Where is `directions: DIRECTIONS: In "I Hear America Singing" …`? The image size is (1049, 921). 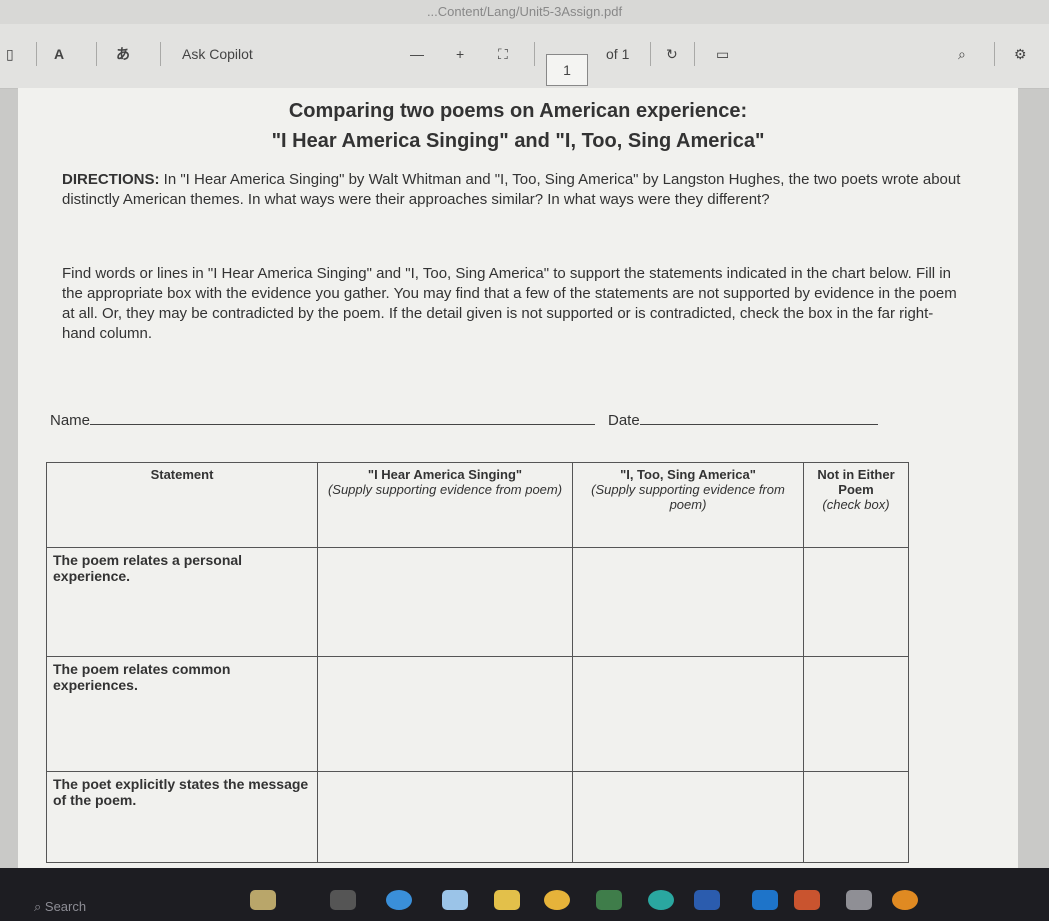 directions: DIRECTIONS: In "I Hear America Singing" … is located at coordinates (512, 190).